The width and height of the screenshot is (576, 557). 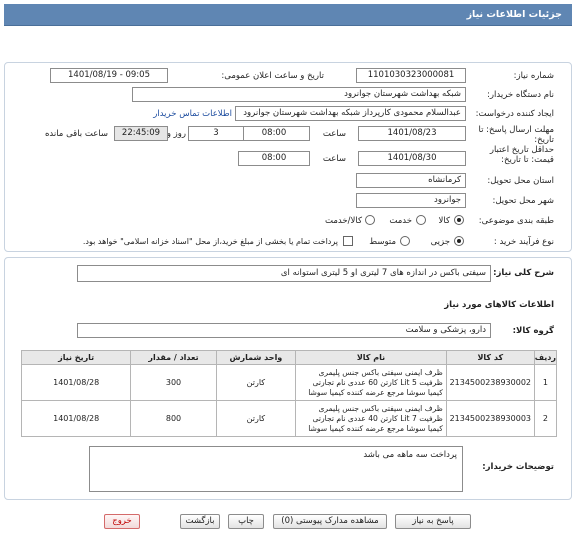 I want to click on table-header-unit: واحد شمارش, so click(x=256, y=357).